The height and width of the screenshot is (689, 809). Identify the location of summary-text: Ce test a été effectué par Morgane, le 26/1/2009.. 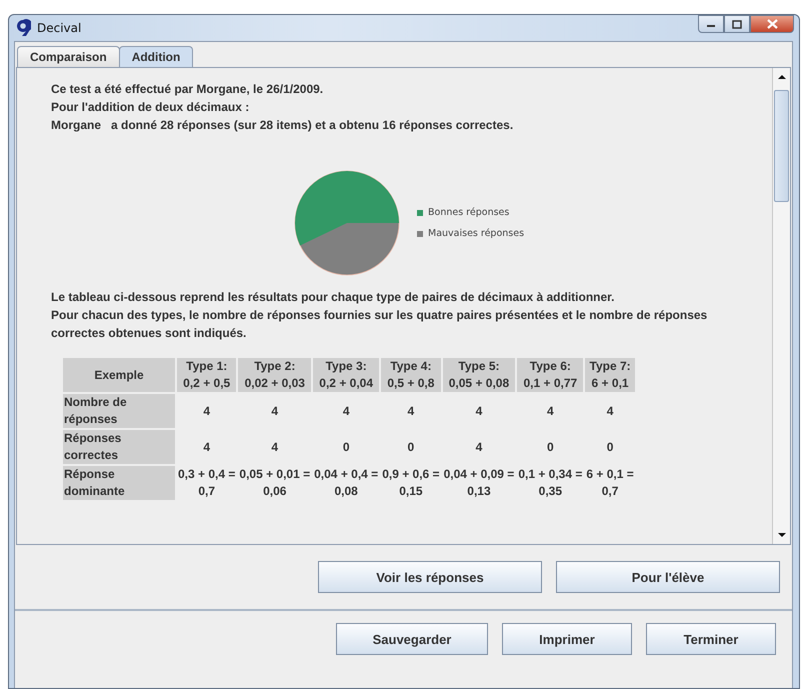
(187, 89).